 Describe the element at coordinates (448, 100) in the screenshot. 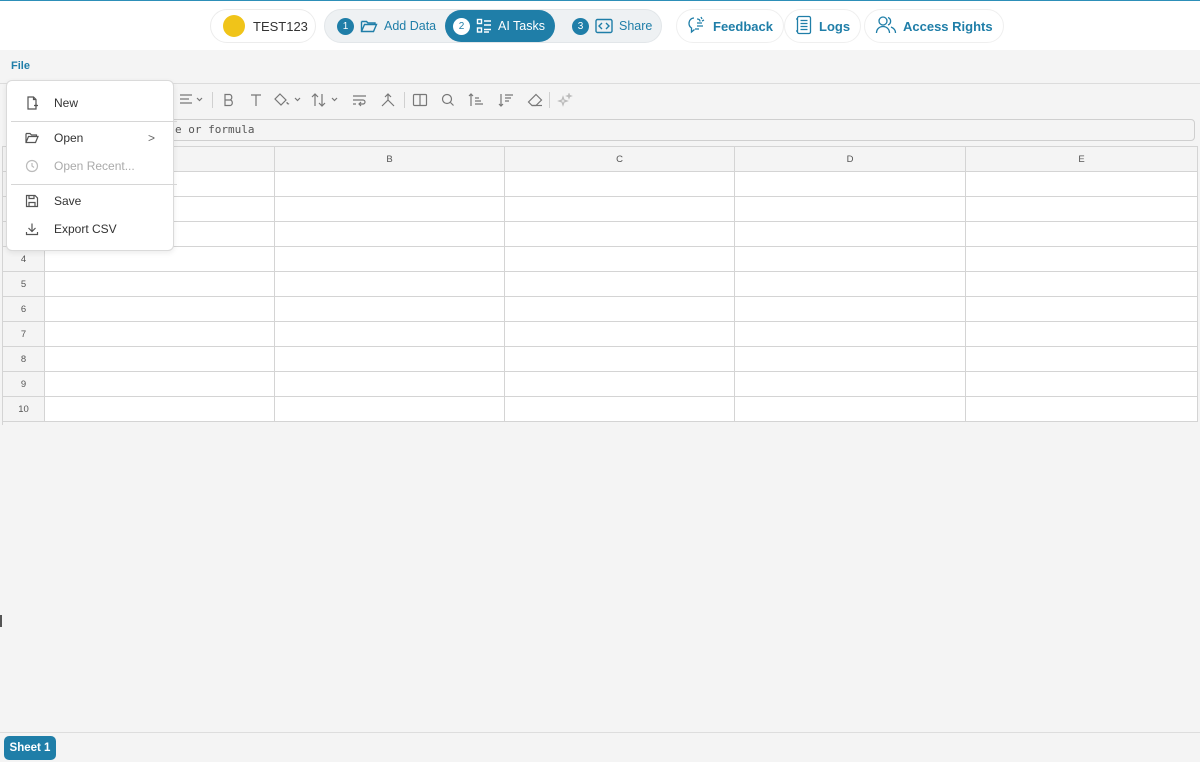

I see `search-icon` at that location.